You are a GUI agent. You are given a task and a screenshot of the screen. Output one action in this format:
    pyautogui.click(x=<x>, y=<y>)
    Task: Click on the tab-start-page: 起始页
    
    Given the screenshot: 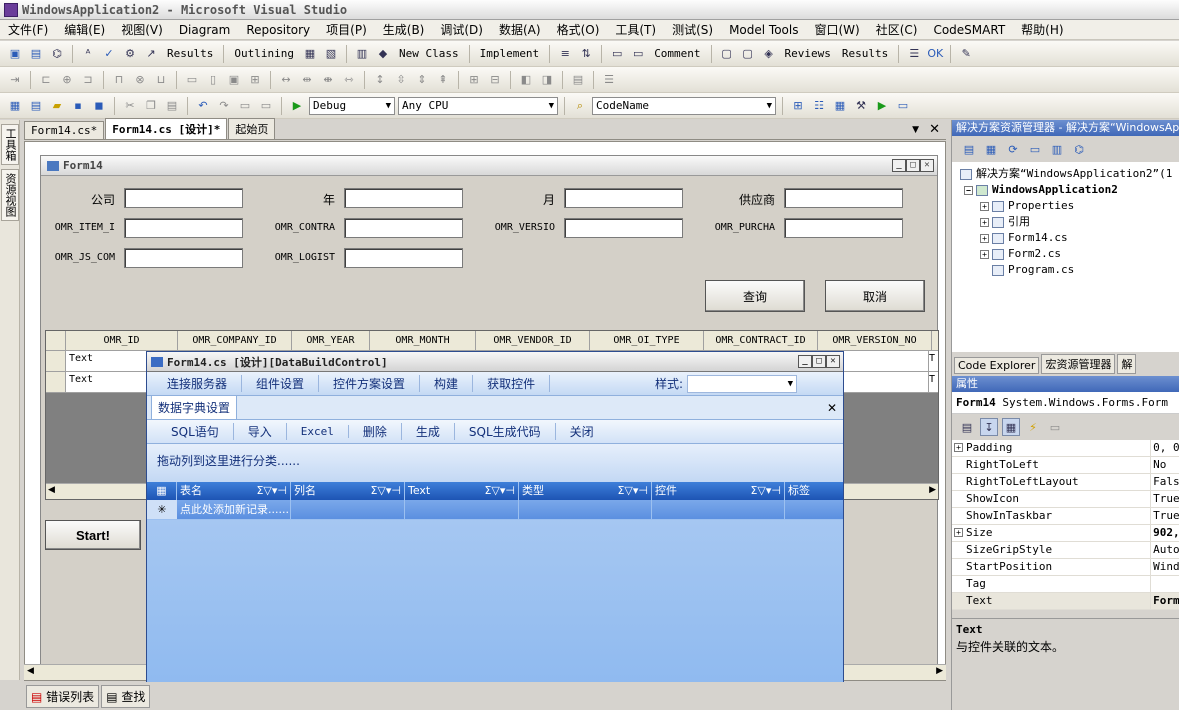 What is the action you would take?
    pyautogui.click(x=252, y=128)
    